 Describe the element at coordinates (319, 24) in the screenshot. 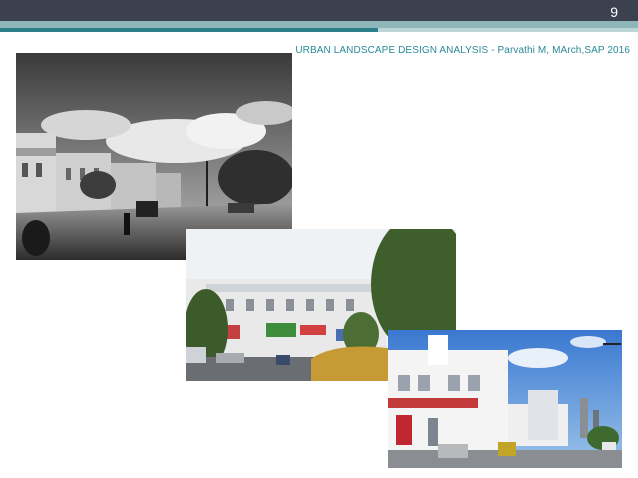

I see `accent-stripe-light` at that location.